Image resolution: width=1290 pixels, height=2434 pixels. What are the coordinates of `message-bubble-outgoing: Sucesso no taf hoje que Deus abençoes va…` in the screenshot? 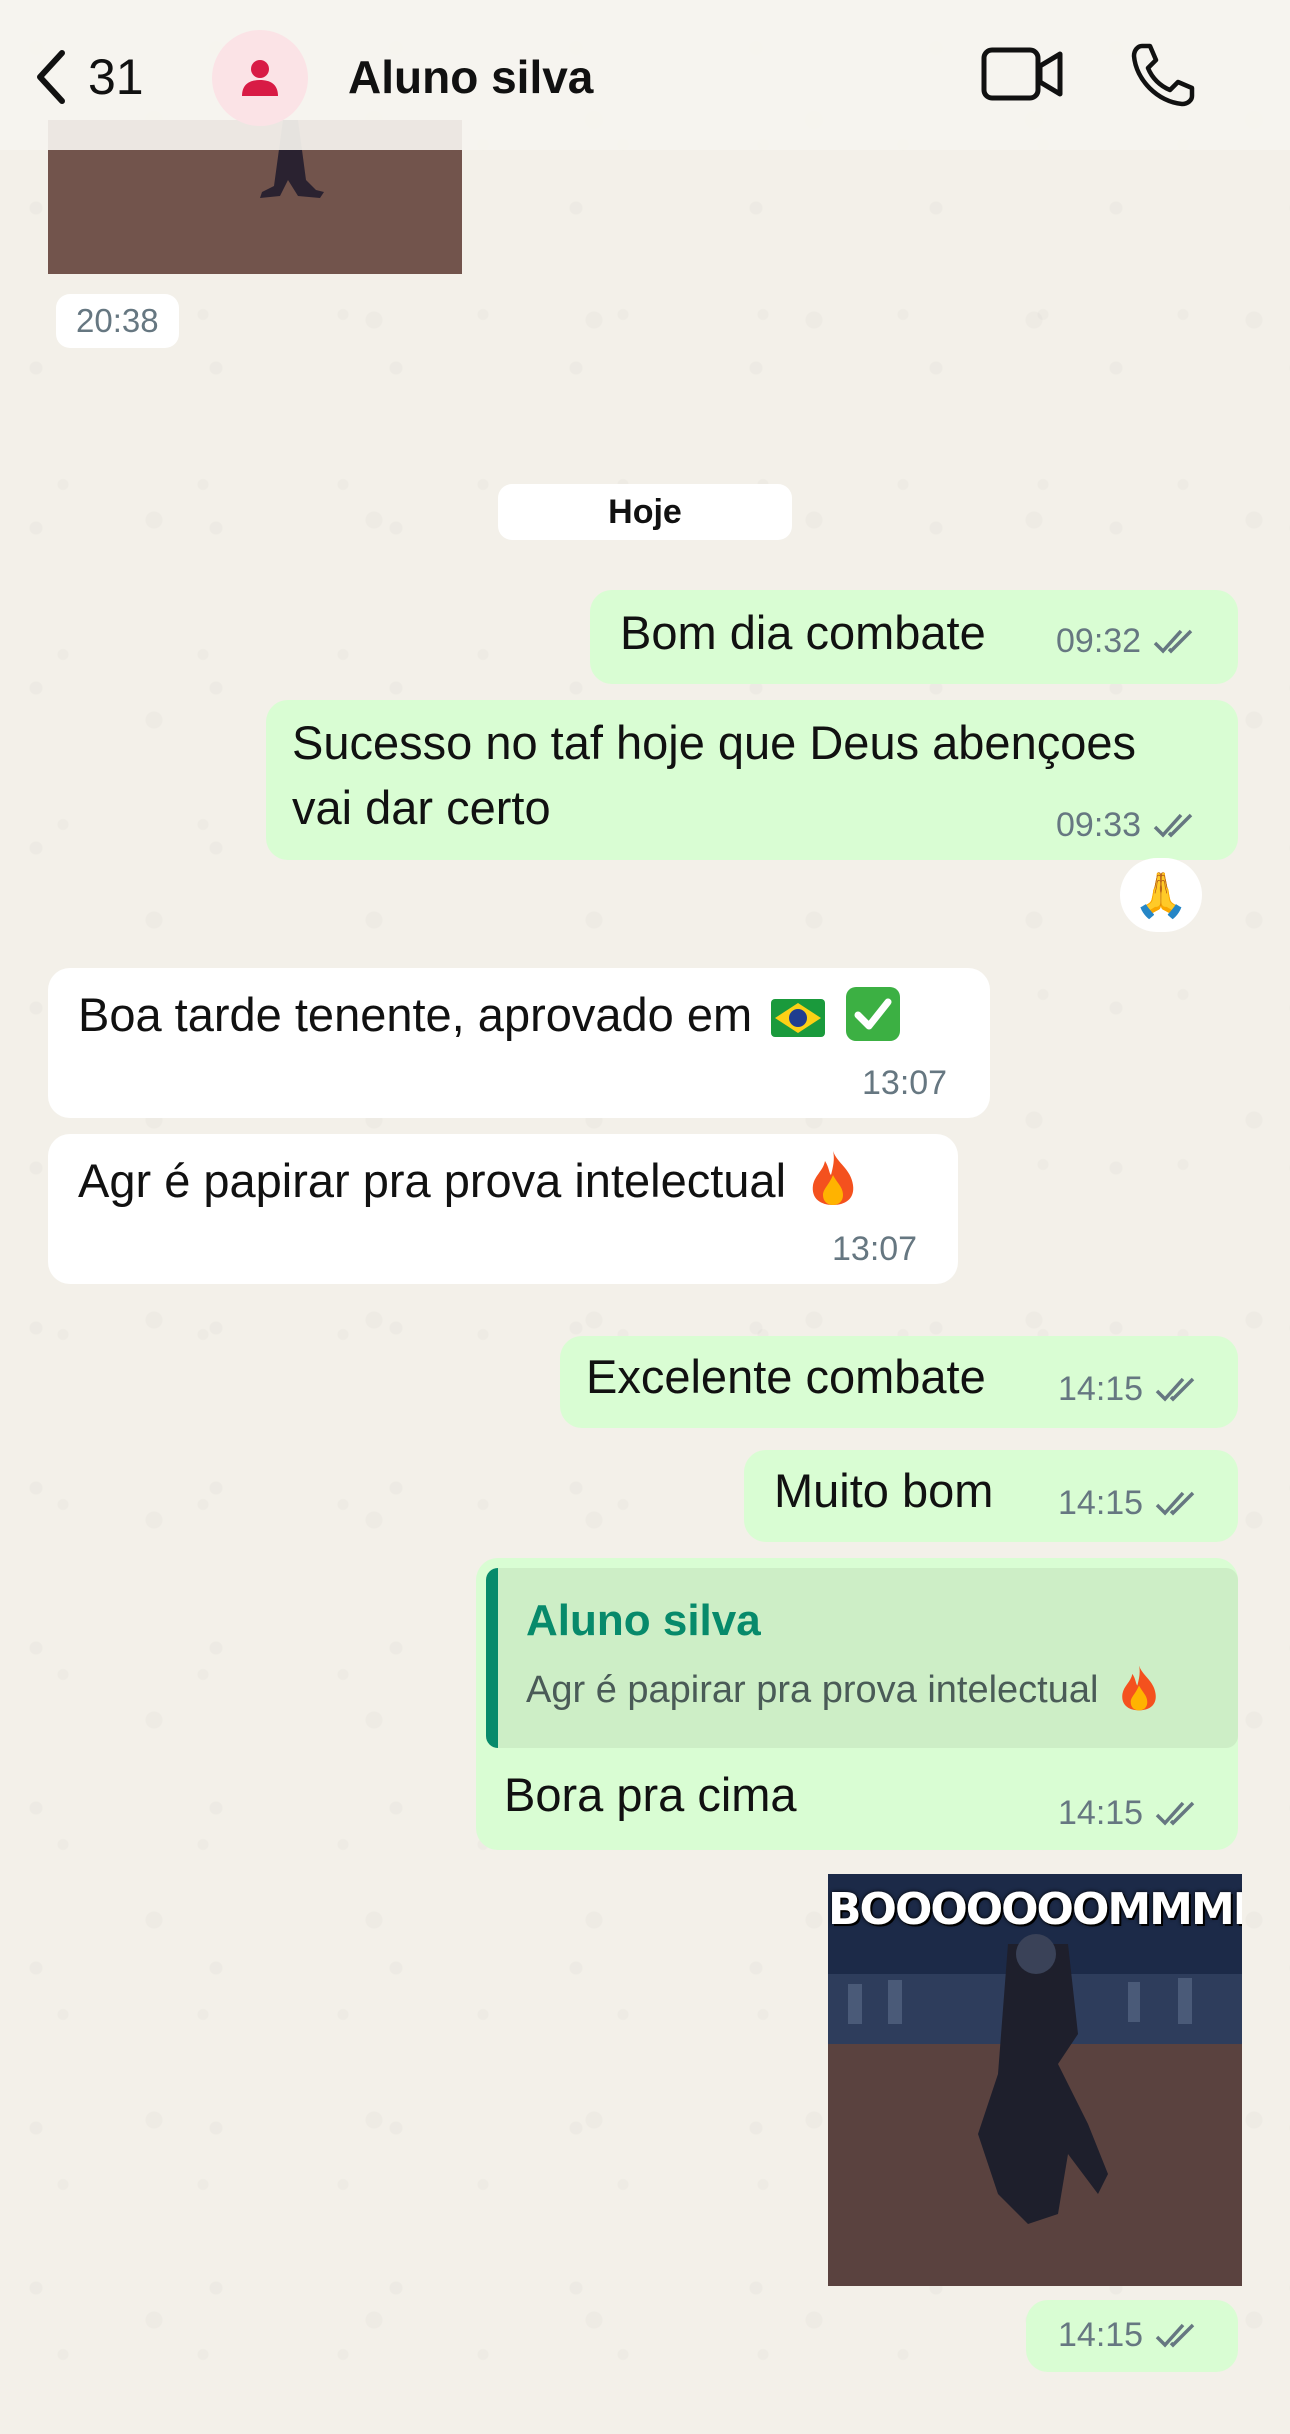 It's located at (752, 780).